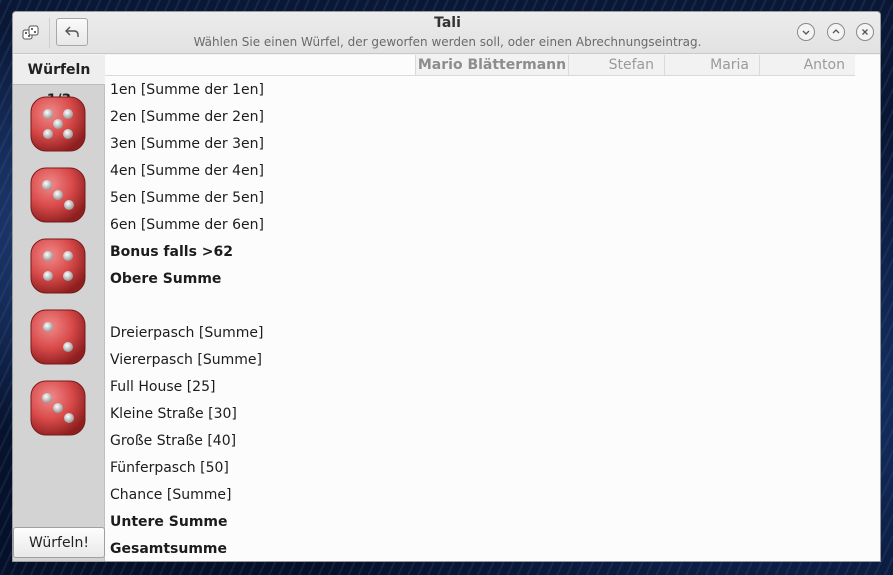 This screenshot has width=893, height=575. I want to click on dice-panel: Würfeln 1/3 Würfeln!, so click(59, 308).